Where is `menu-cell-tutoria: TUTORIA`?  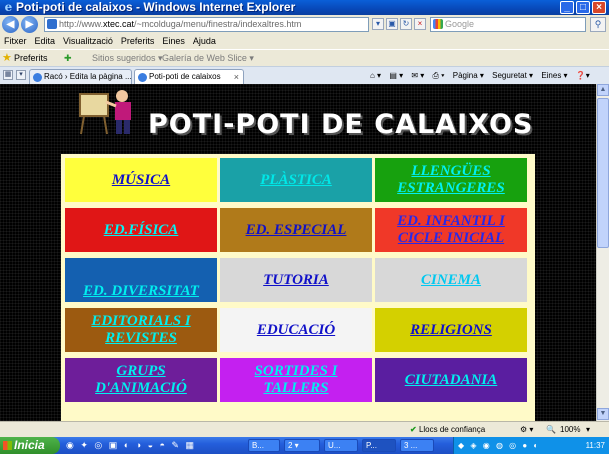
menu-cell-tutoria: TUTORIA is located at coordinates (296, 280).